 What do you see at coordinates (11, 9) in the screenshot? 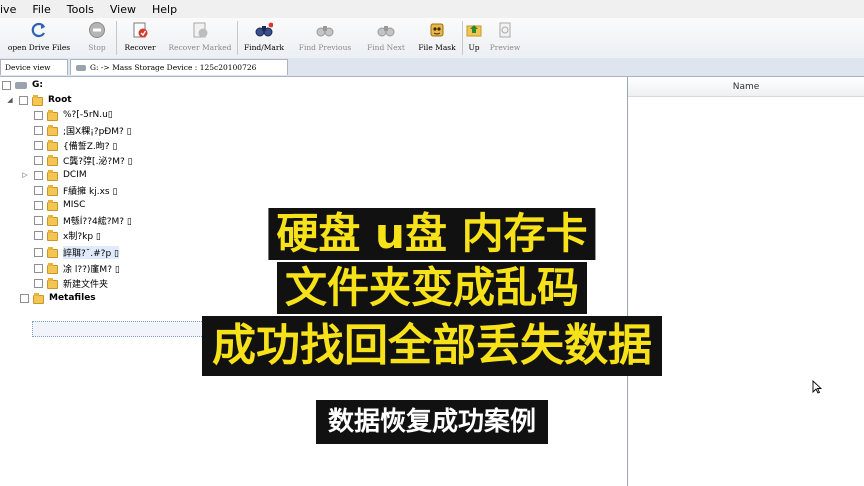
I see `menu-drive: ive` at bounding box center [11, 9].